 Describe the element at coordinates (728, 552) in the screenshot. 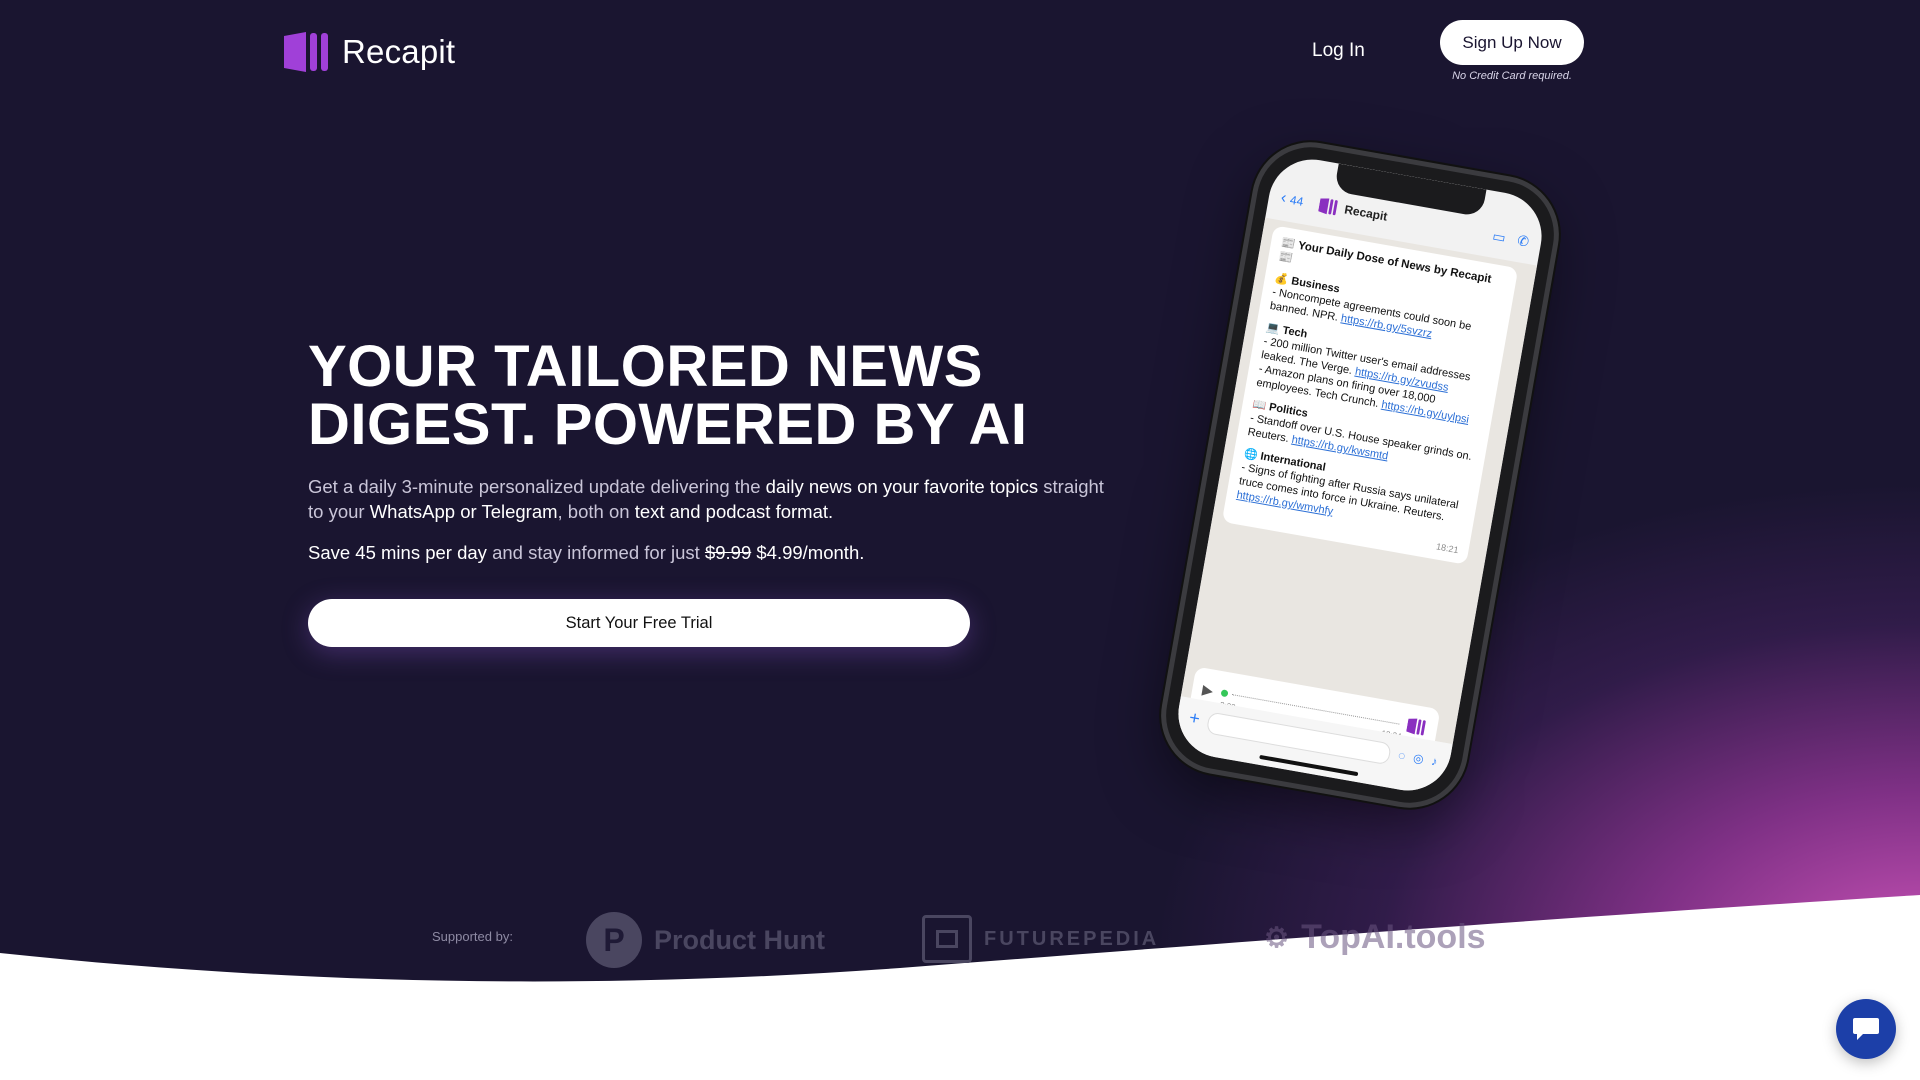

I see `old-price: $9.99` at that location.